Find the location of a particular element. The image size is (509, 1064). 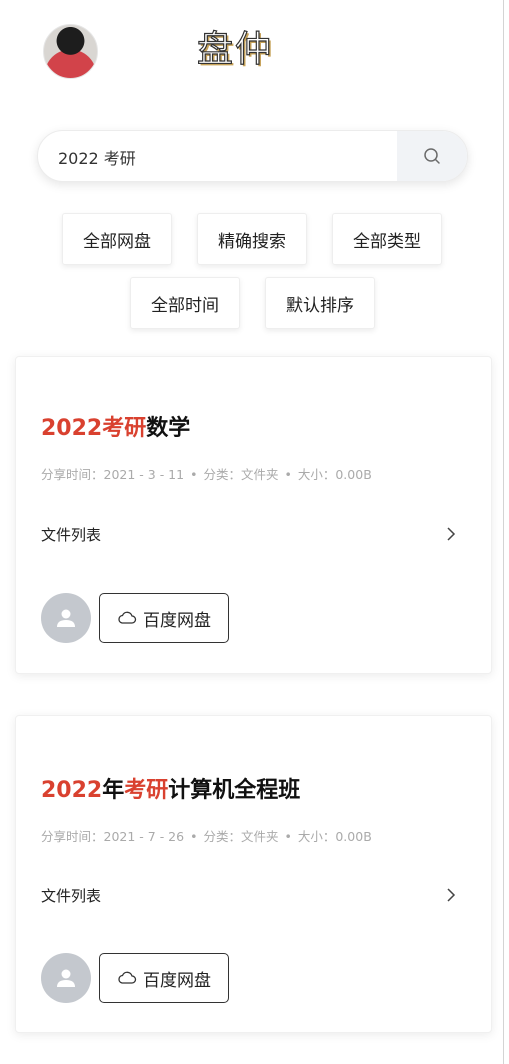

user-avatar-photo is located at coordinates (70, 51).